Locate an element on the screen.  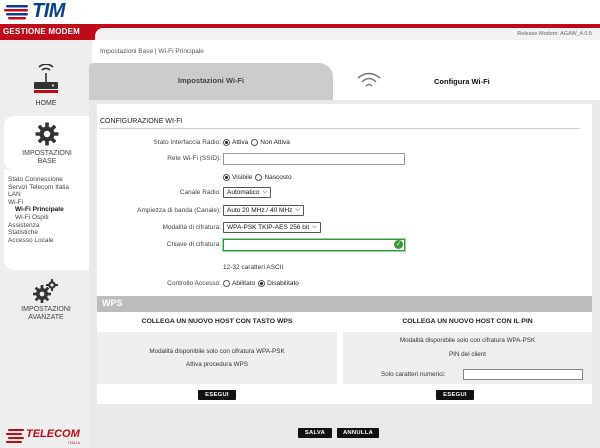
accesso-radio-group: Abilitato Disabilitato is located at coordinates (262, 283).